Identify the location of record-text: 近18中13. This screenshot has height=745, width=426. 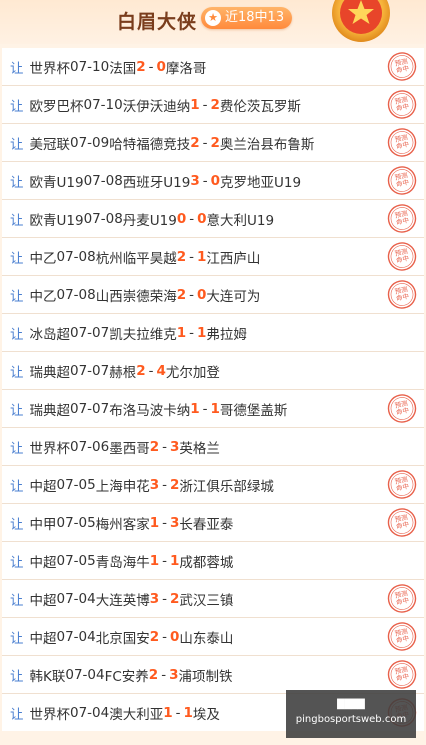
(255, 17).